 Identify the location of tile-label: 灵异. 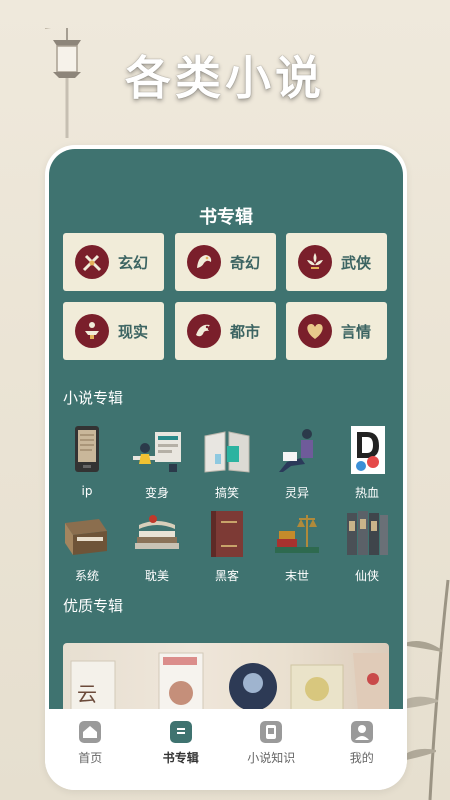
(296, 493).